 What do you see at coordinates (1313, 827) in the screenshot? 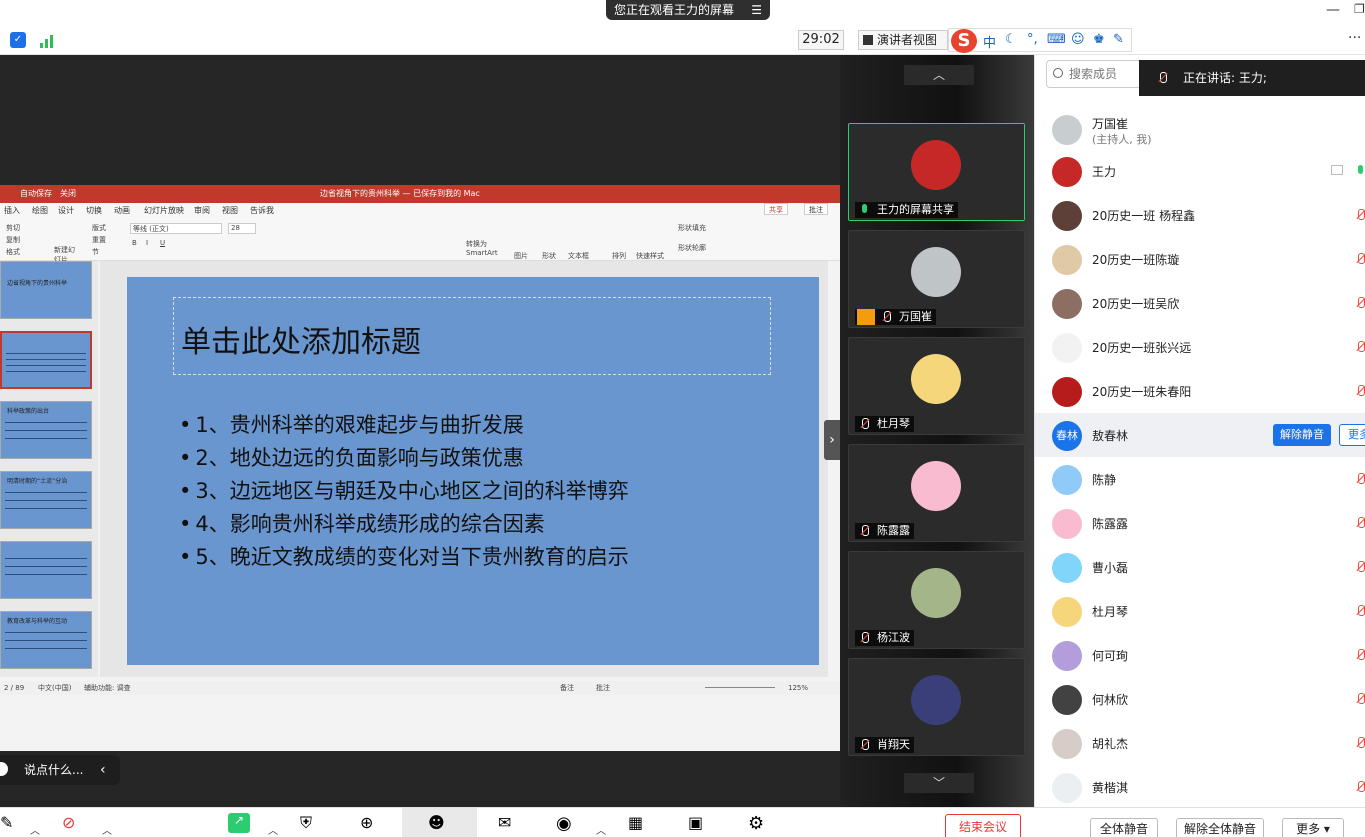
I see `panel-more-button: 更多 ▾` at bounding box center [1313, 827].